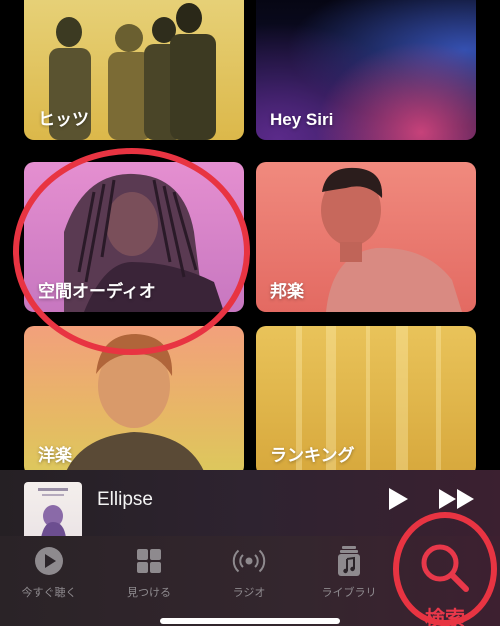 This screenshot has height=626, width=500. I want to click on tile-hits: ヒッツ, so click(134, 70).